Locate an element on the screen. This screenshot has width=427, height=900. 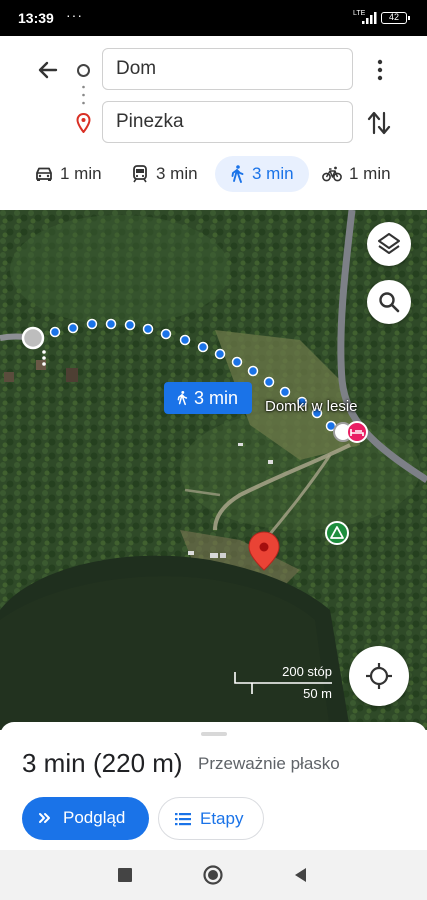
route-eta-badge: 3 min is located at coordinates (208, 398).